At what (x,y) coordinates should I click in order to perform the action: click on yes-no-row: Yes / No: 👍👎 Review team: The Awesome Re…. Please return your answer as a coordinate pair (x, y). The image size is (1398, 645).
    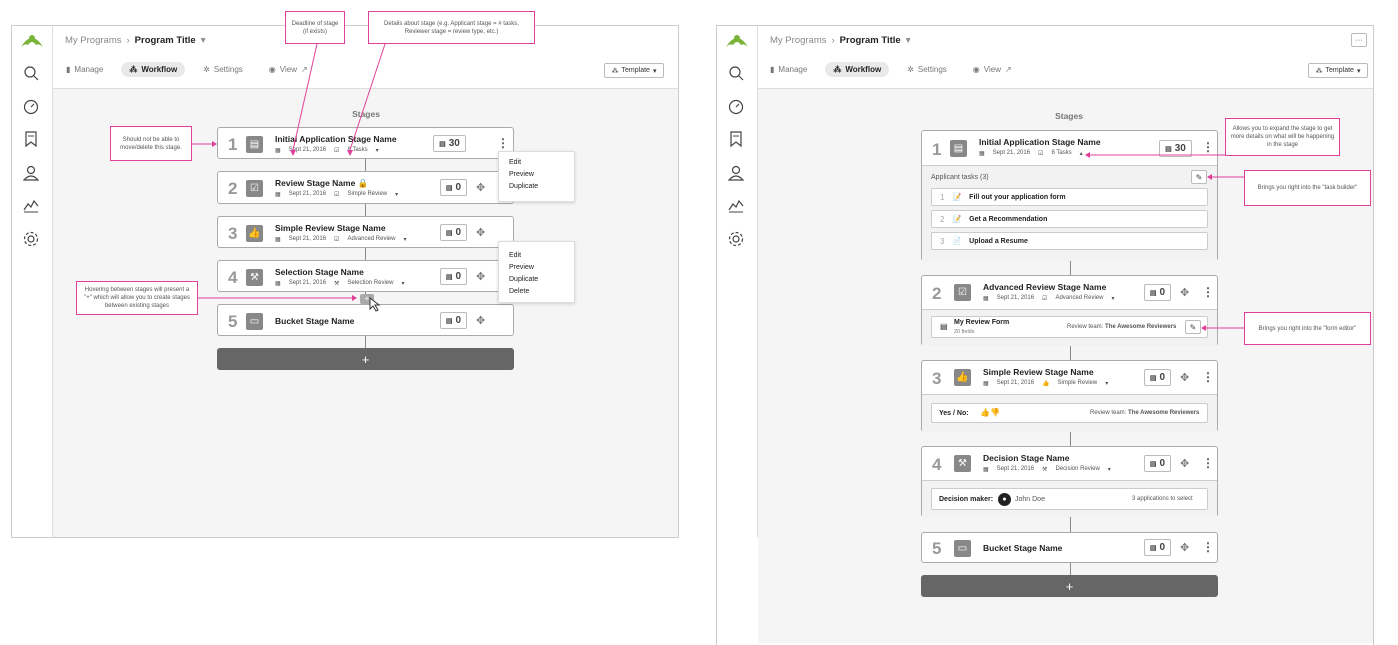
    Looking at the image, I should click on (1069, 413).